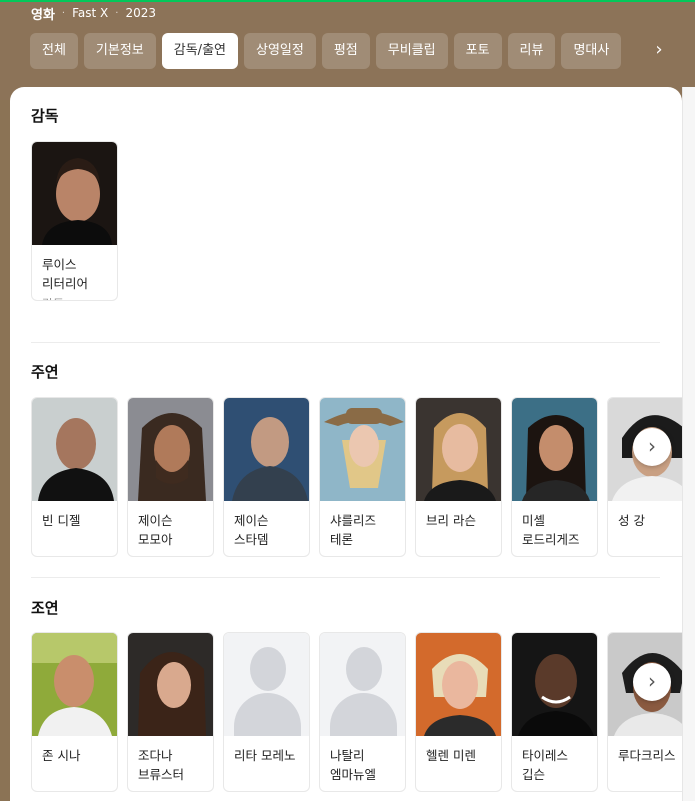  I want to click on breadcrumb-year: 2023, so click(140, 13).